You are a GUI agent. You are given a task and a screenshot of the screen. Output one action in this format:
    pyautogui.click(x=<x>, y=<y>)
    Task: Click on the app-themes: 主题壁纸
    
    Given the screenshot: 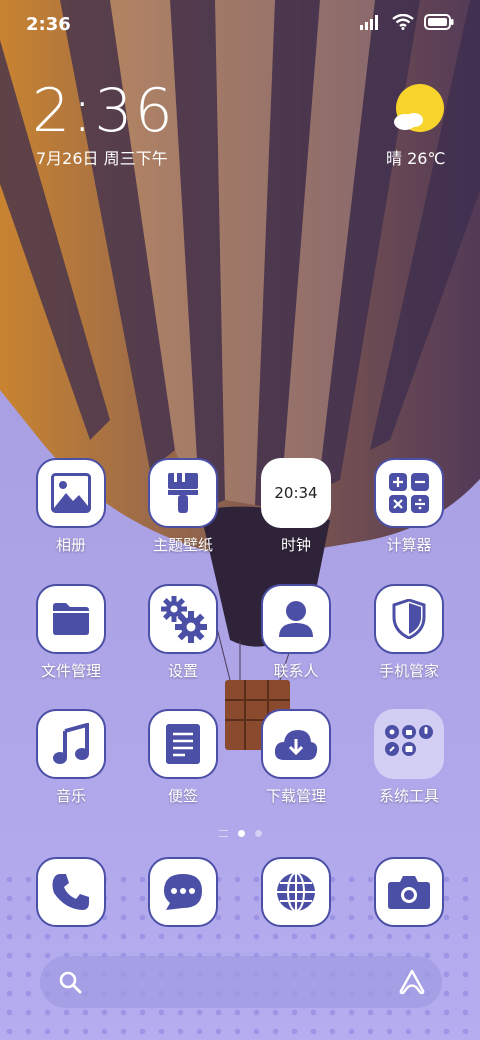 What is the action you would take?
    pyautogui.click(x=183, y=506)
    